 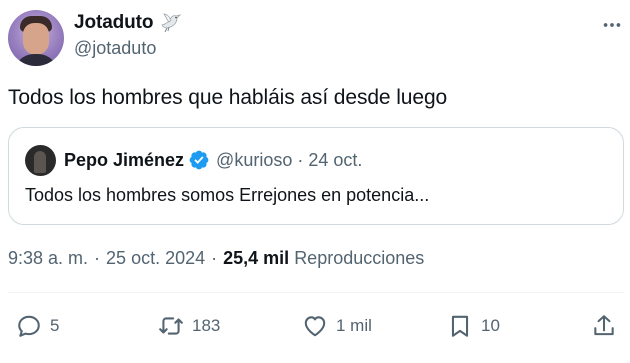 I want to click on reply-button: 5, so click(x=37, y=326).